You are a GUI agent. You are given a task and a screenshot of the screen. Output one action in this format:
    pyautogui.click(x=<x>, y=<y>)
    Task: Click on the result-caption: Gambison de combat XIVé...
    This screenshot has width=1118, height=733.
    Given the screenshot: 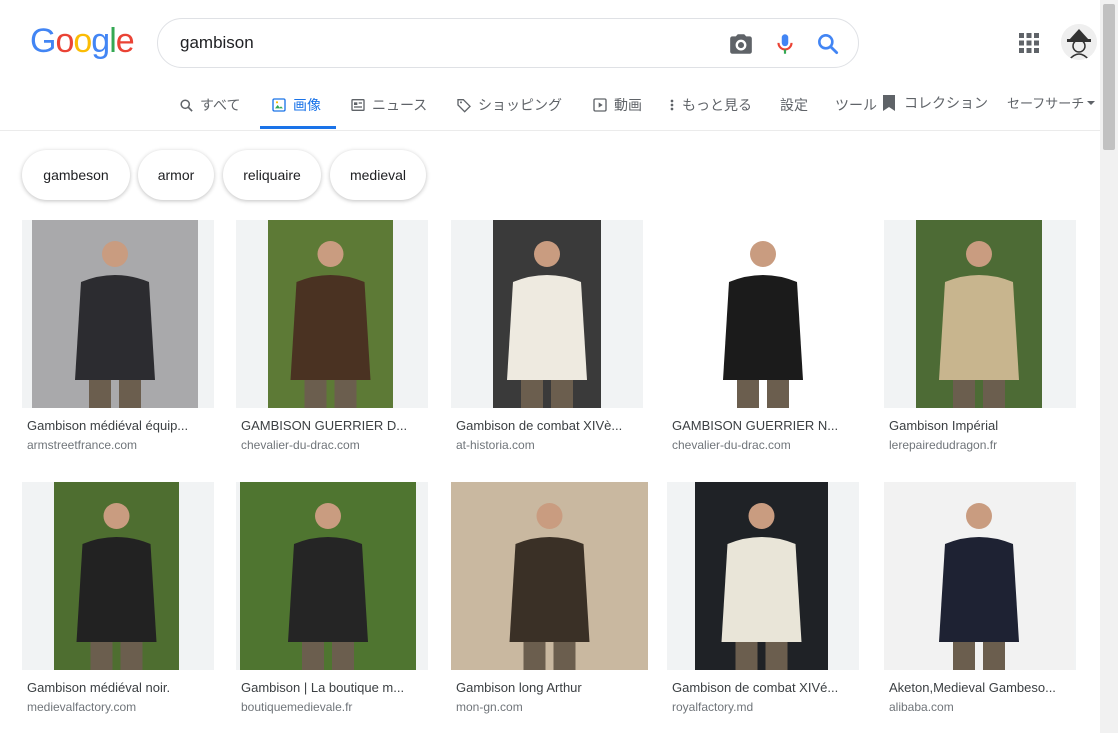 What is the action you would take?
    pyautogui.click(x=762, y=687)
    